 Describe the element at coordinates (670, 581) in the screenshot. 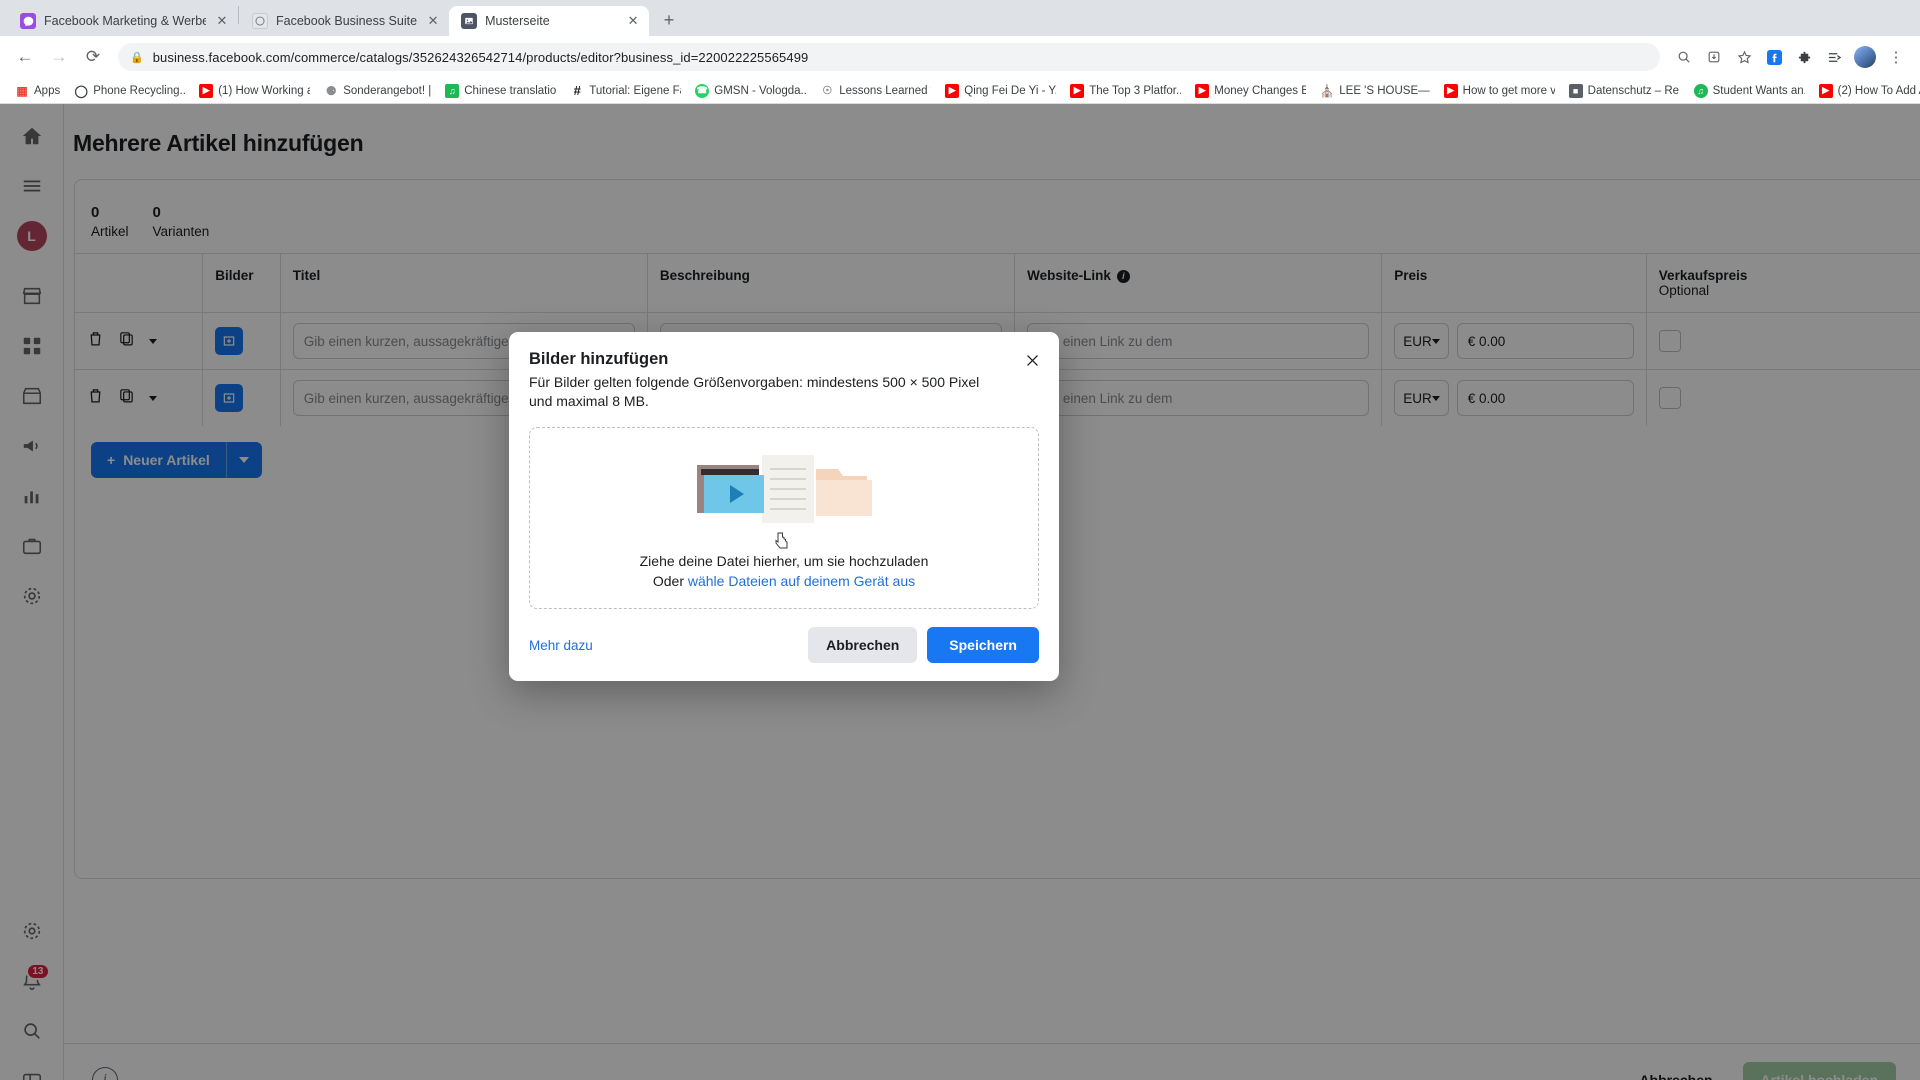

I see `dropzone-or-prefix: Oder` at that location.